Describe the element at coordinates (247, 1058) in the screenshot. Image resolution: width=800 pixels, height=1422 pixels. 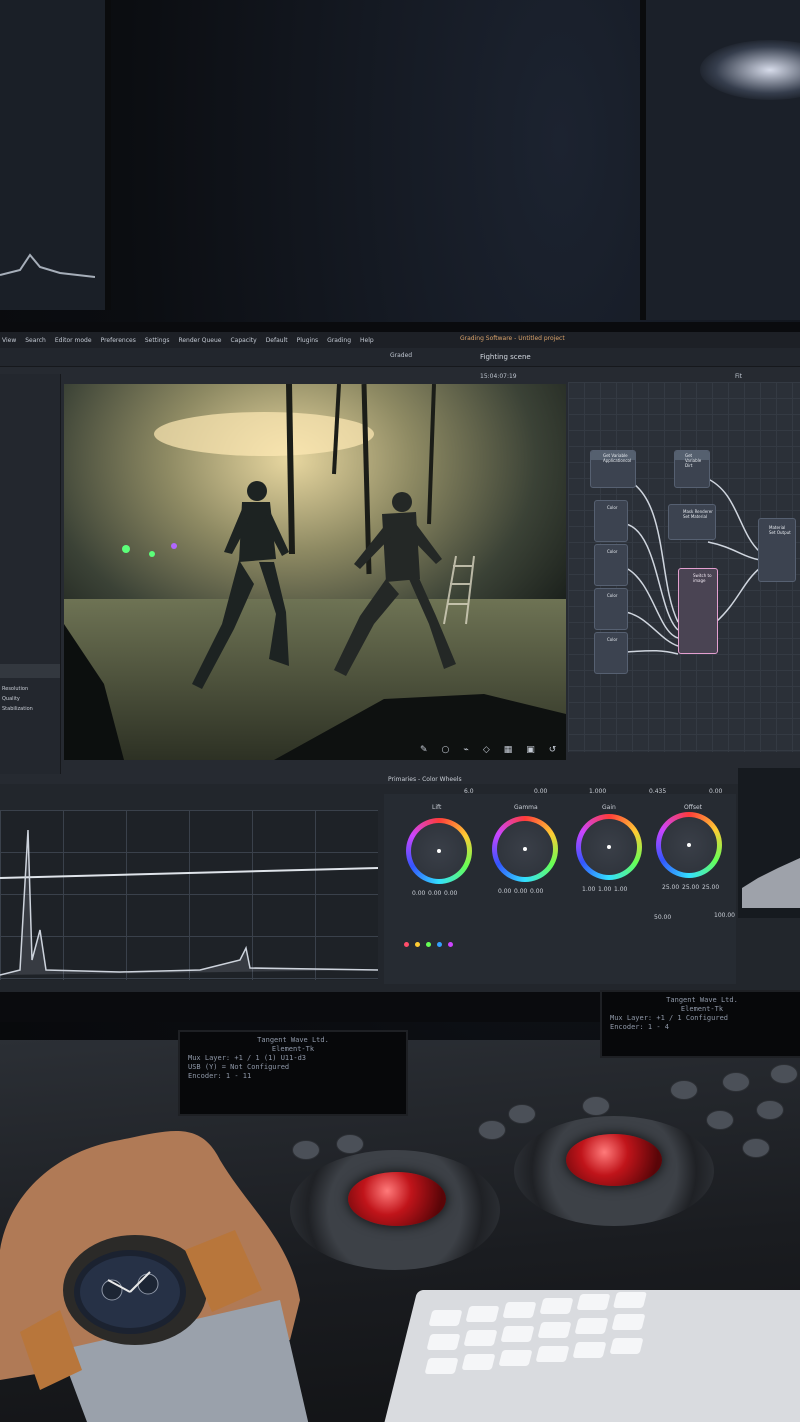
I see `lcd-line: Mux Layer: +1 / 1 (1) U11-d3` at that location.